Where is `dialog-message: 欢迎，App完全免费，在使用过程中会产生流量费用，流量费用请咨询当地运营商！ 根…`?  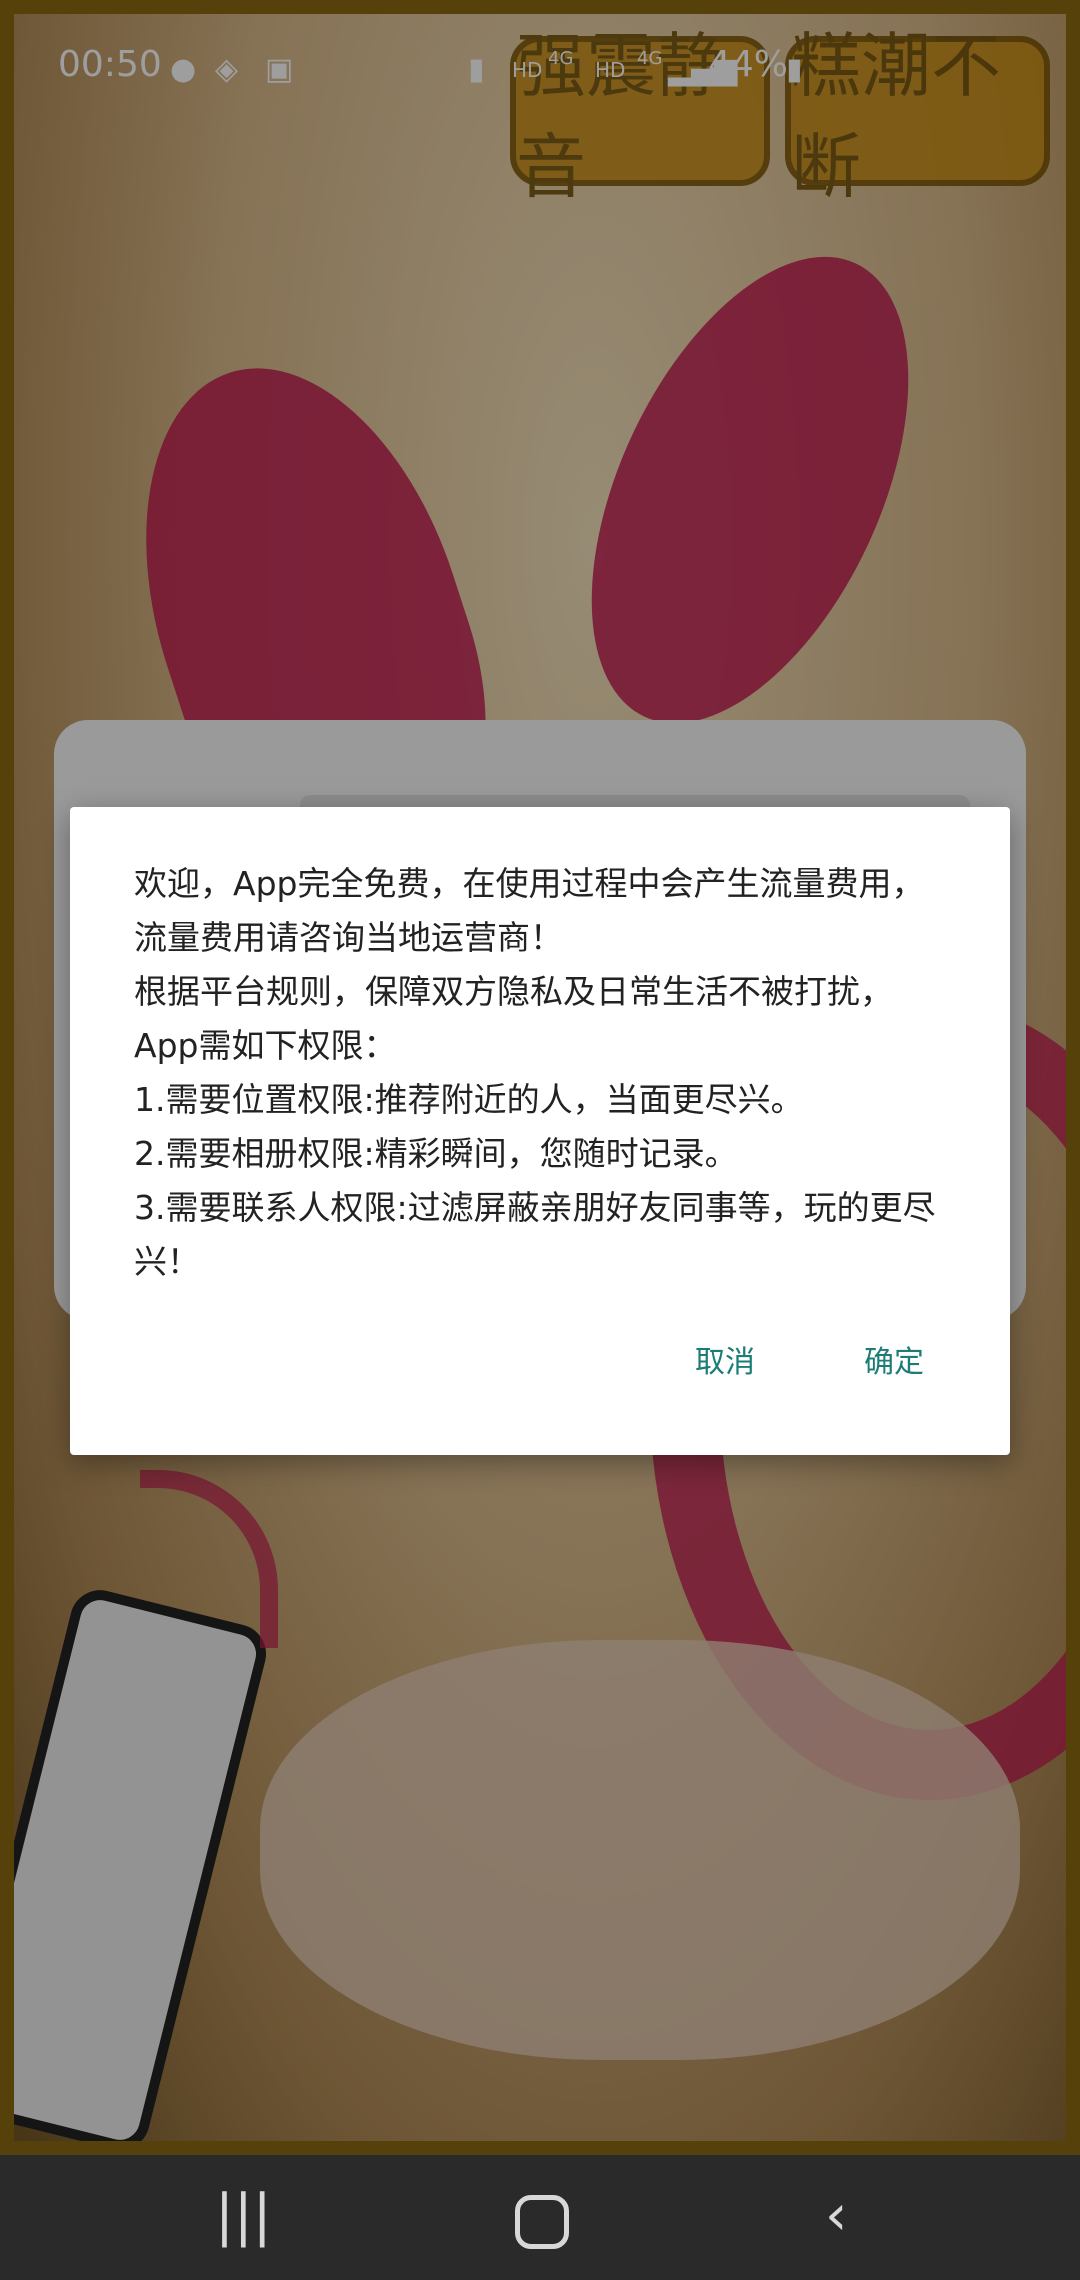 dialog-message: 欢迎，App完全免费，在使用过程中会产生流量费用，流量费用请咨询当地运营商！ 根… is located at coordinates (544, 1073).